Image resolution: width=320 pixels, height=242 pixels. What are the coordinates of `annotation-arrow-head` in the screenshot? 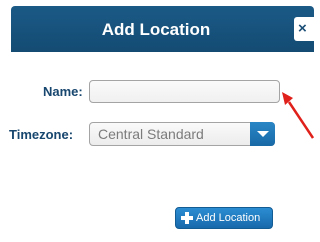 It's located at (287, 98).